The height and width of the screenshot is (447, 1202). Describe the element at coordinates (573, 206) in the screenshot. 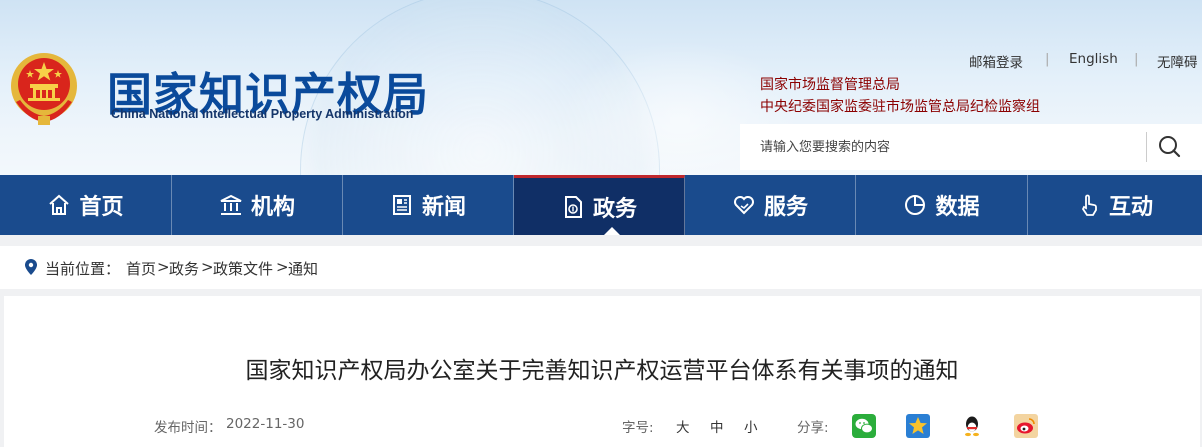

I see `document-icon` at that location.